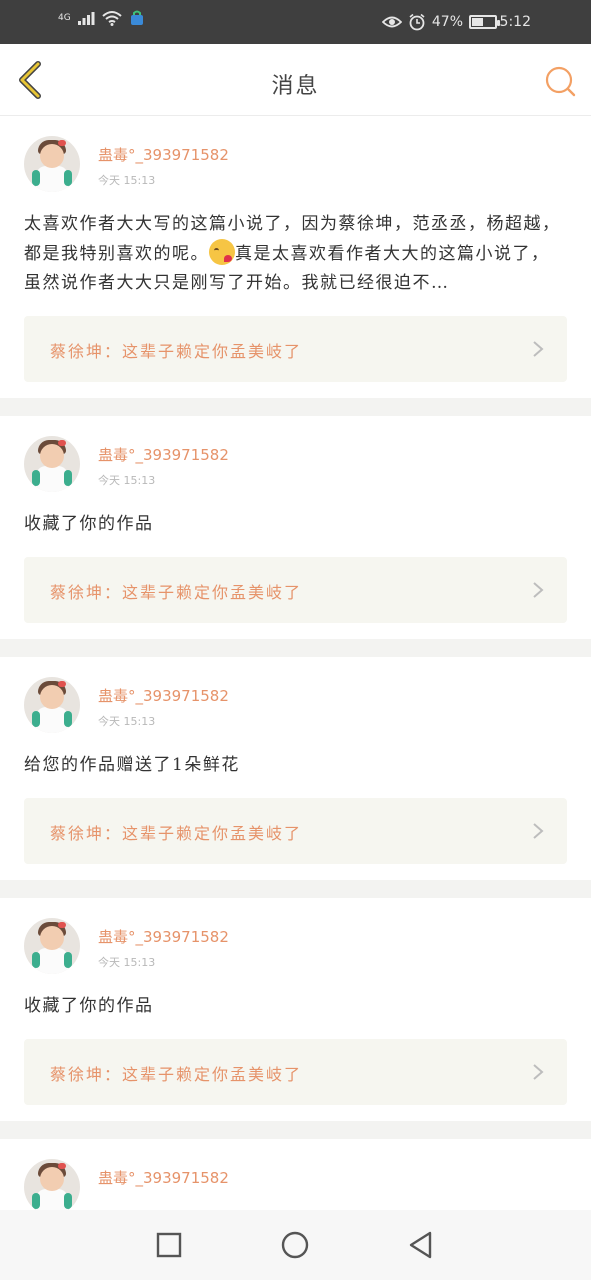  I want to click on system-navigation-bar, so click(295, 1245).